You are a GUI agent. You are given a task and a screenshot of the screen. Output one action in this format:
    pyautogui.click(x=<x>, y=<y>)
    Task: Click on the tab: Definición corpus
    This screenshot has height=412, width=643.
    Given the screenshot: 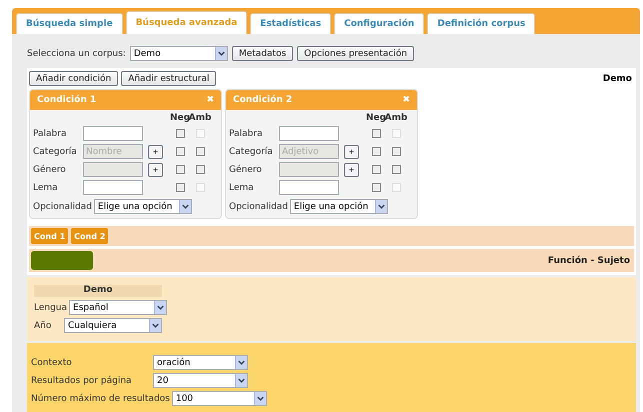 What is the action you would take?
    pyautogui.click(x=481, y=23)
    